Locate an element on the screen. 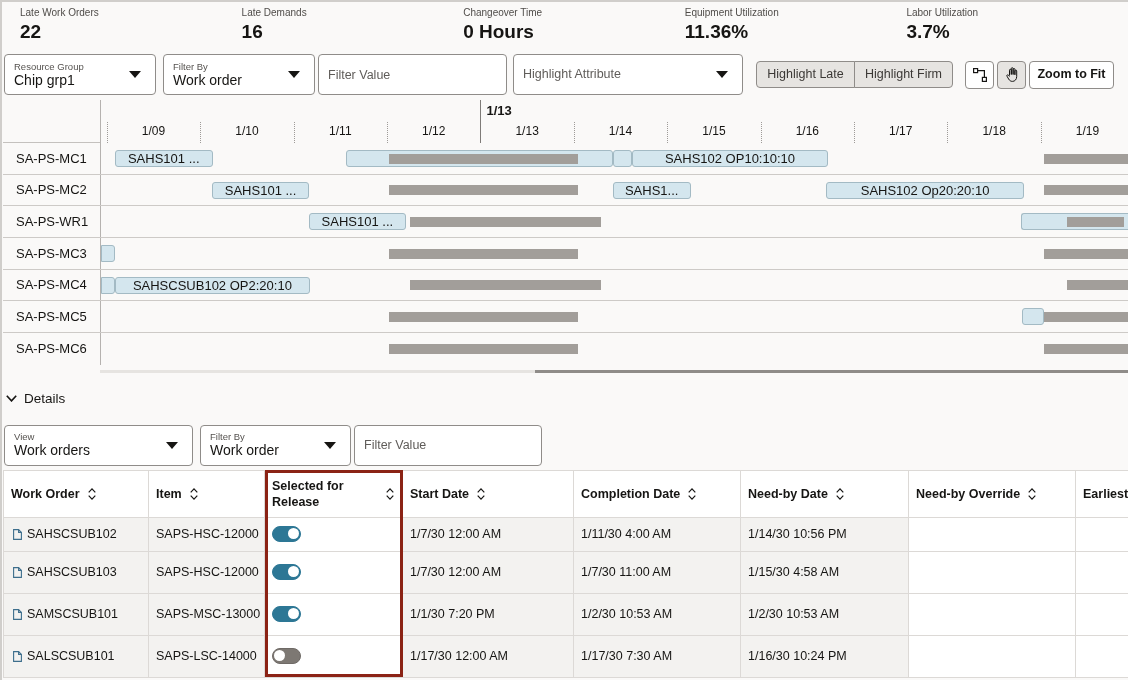 This screenshot has height=680, width=1128. date-label: 1/19 is located at coordinates (1087, 131).